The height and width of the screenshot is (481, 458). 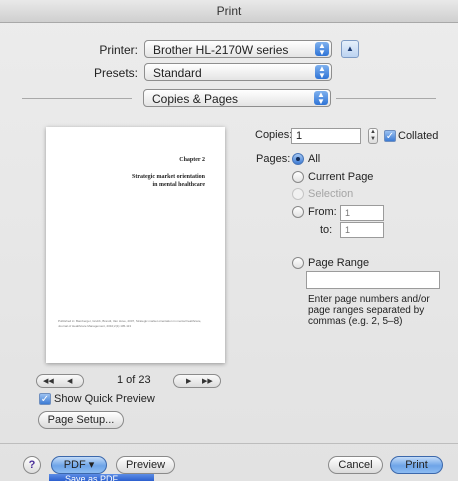 I want to click on preview-title-line2: in mental healthcare, so click(x=178, y=185).